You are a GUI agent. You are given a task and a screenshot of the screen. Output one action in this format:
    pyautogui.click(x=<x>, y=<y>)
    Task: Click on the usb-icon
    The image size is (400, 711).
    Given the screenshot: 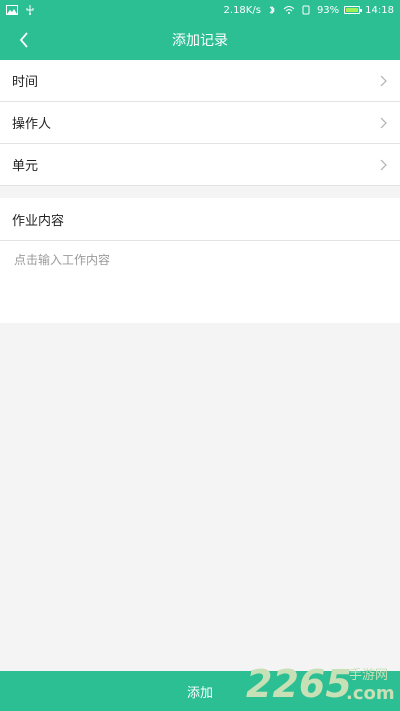 What is the action you would take?
    pyautogui.click(x=30, y=10)
    